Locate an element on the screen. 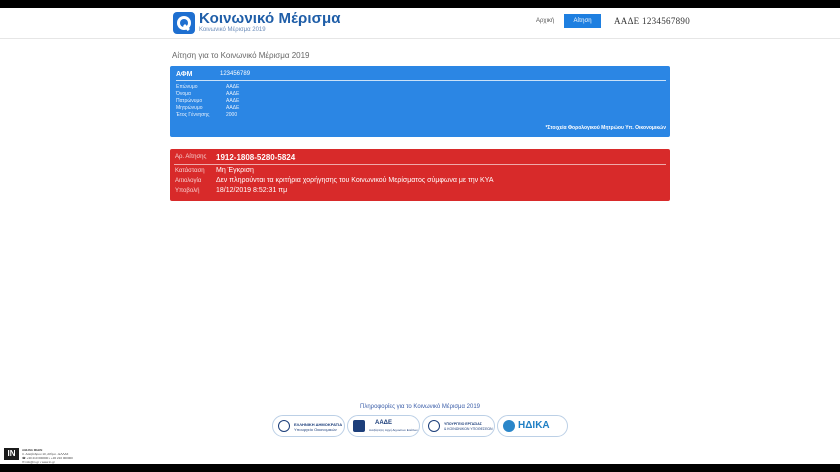  application-number-label: Αρ. Αίτησης is located at coordinates (191, 157).